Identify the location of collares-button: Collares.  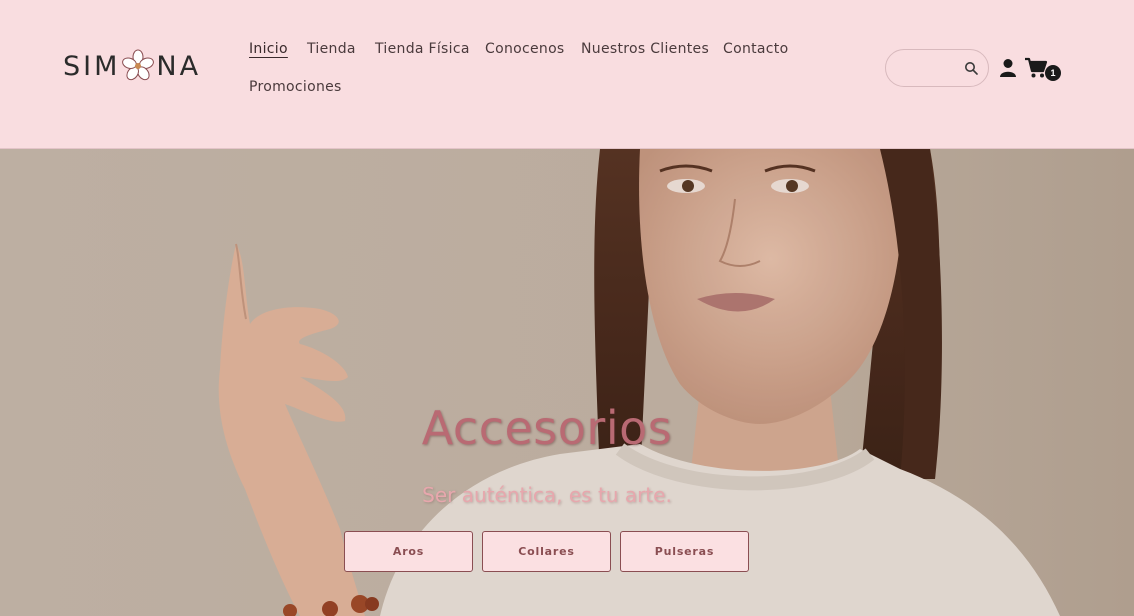
(546, 551).